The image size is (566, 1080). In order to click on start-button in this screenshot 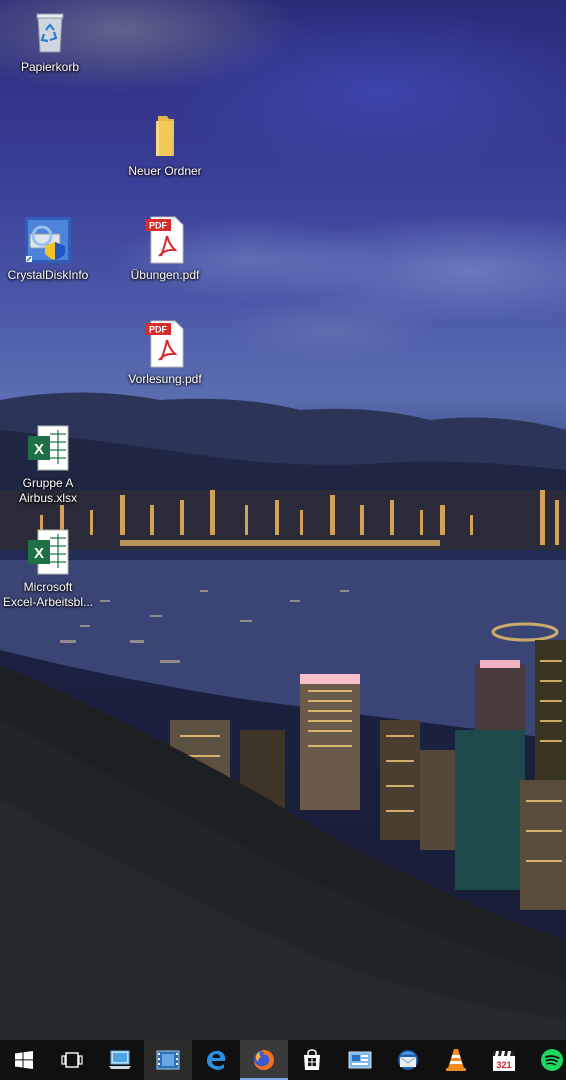, I will do `click(24, 1060)`.